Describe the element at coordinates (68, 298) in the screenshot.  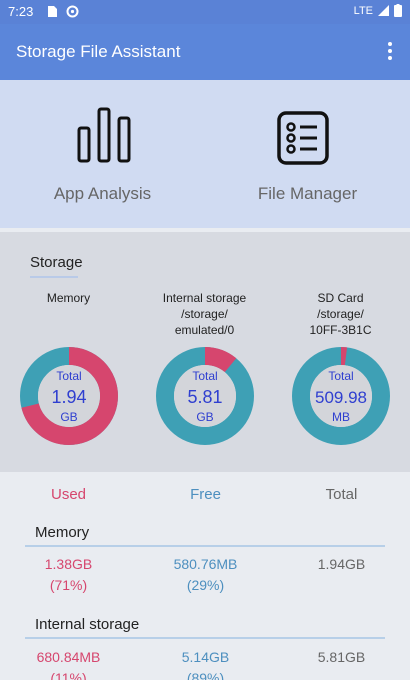
I see `gauge-name: Memory` at that location.